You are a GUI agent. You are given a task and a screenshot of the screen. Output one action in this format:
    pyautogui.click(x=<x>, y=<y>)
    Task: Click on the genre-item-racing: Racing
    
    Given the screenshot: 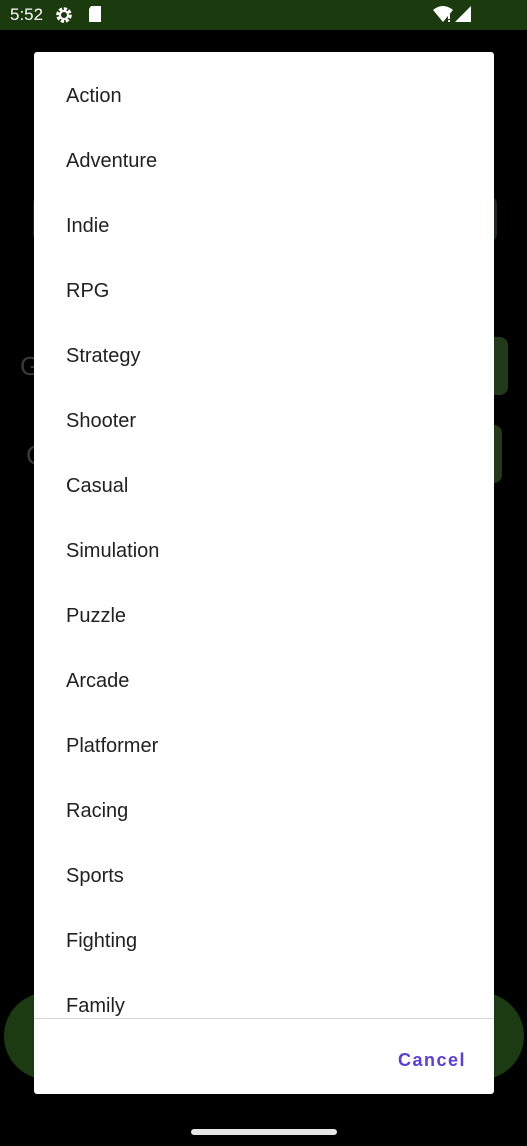 What is the action you would take?
    pyautogui.click(x=264, y=811)
    